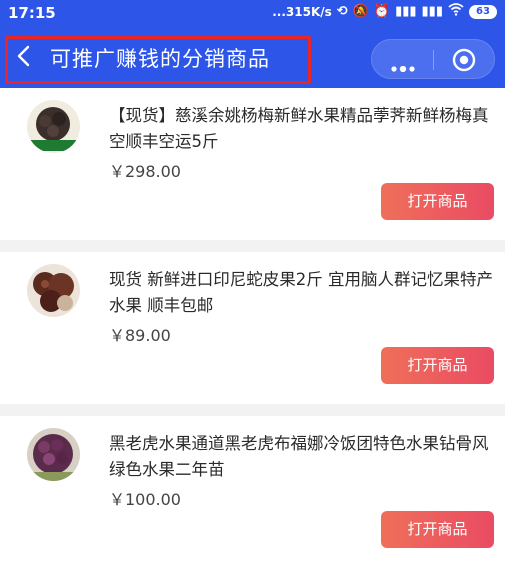 Image resolution: width=505 pixels, height=565 pixels. I want to click on capsule-divider, so click(433, 60).